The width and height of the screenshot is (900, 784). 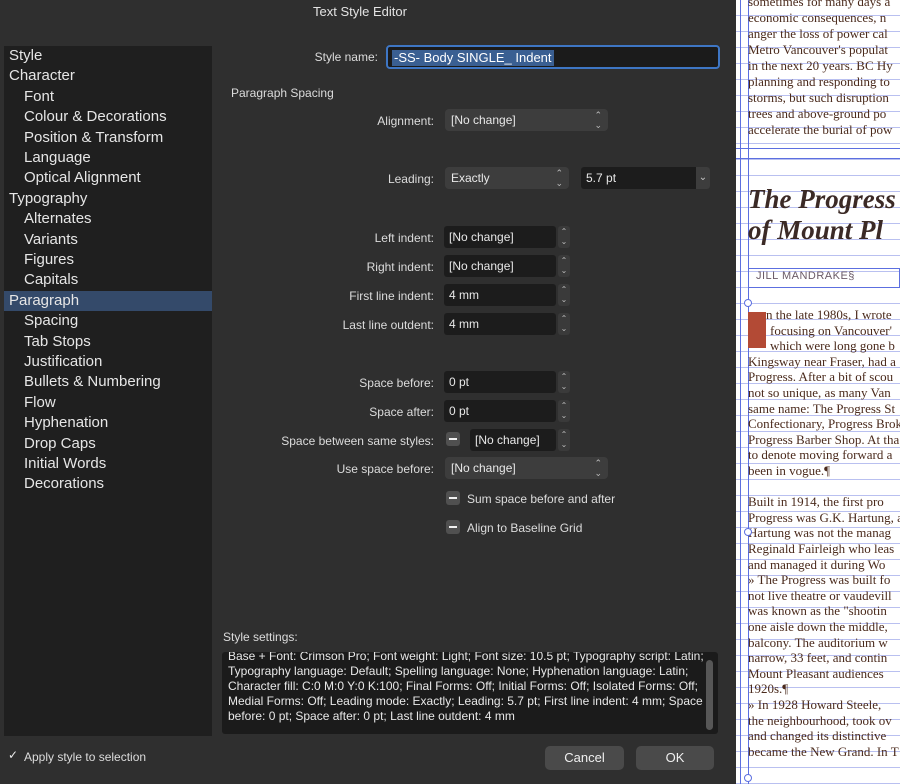 I want to click on space-between-checkbox, so click(x=453, y=439).